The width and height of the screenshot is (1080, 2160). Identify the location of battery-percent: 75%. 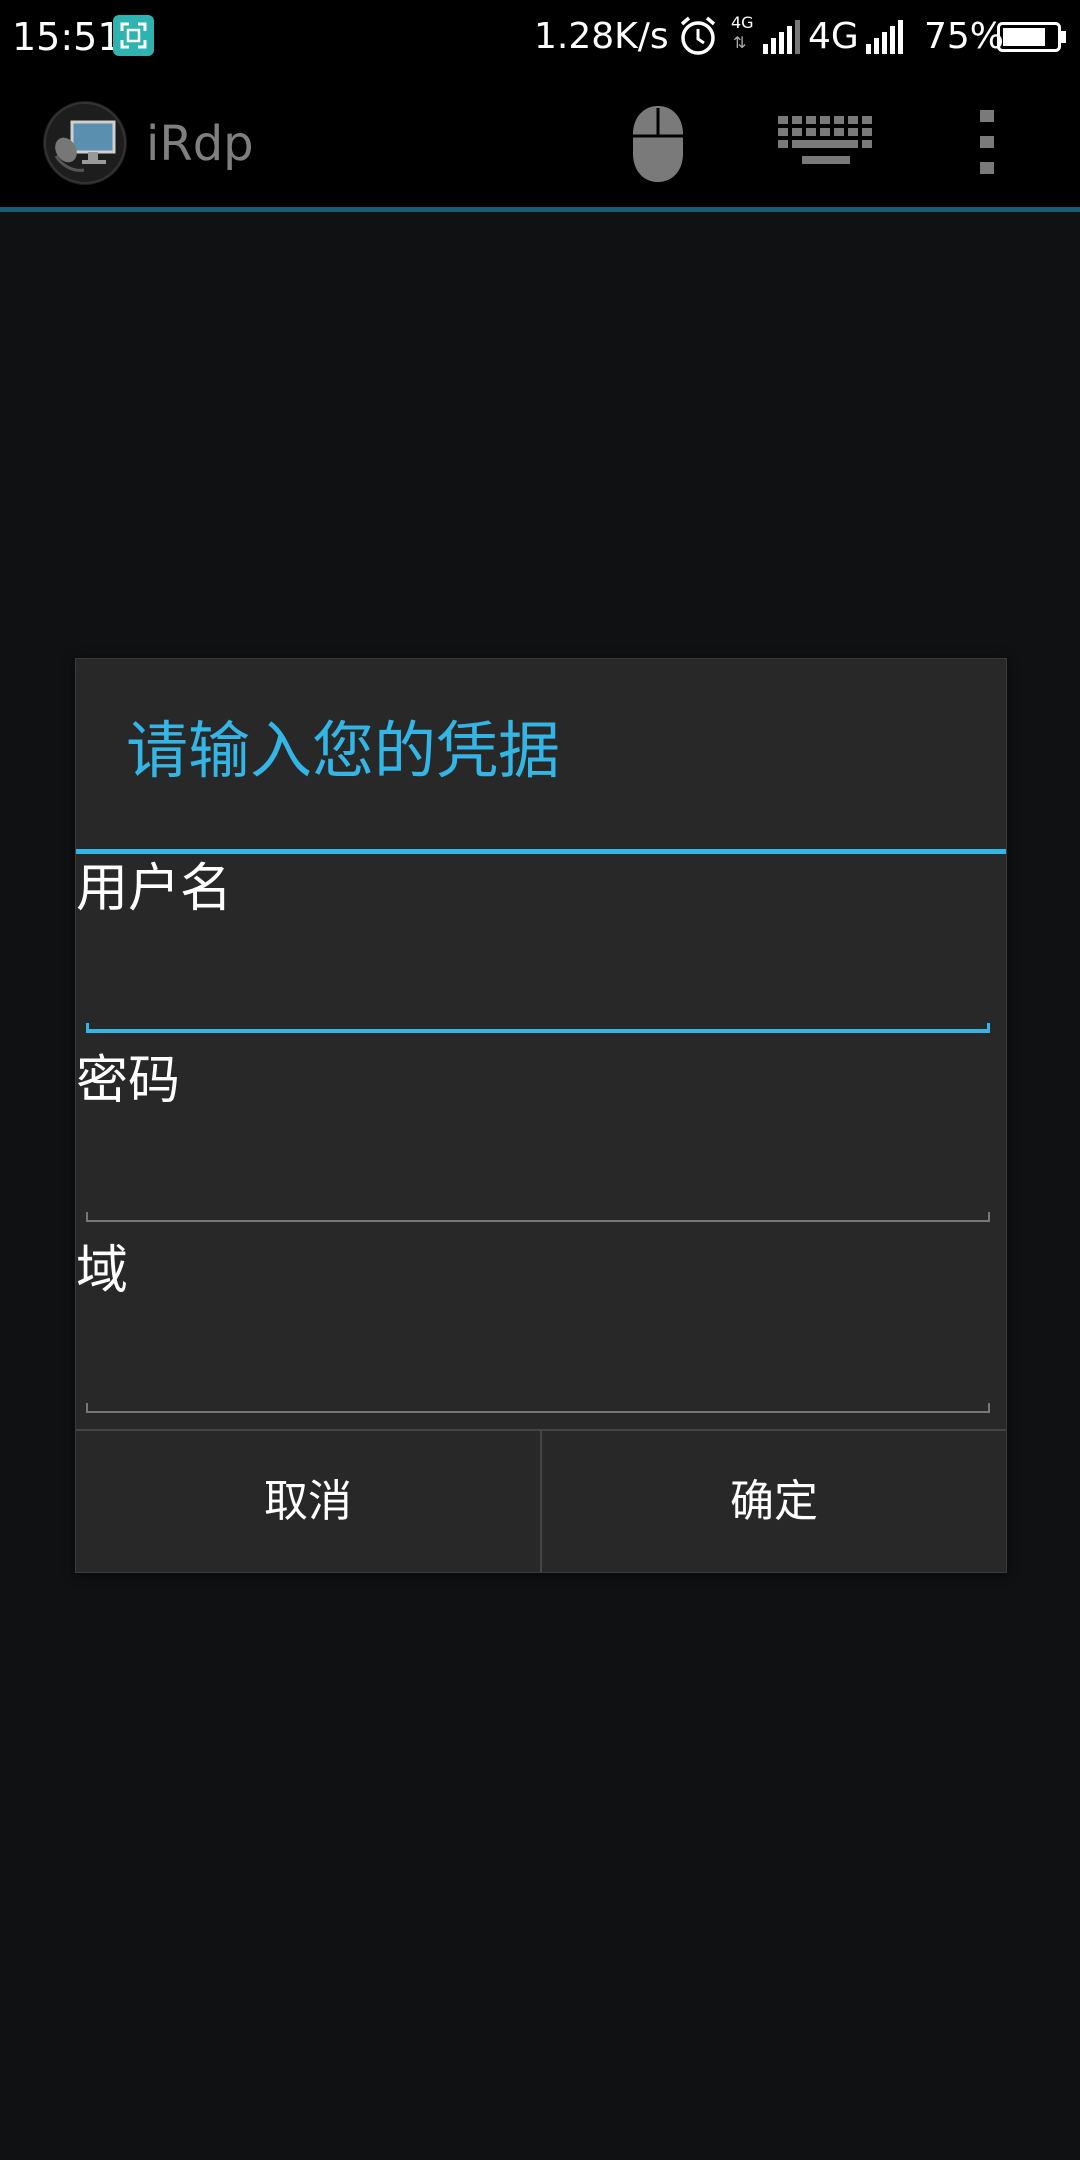
(964, 36).